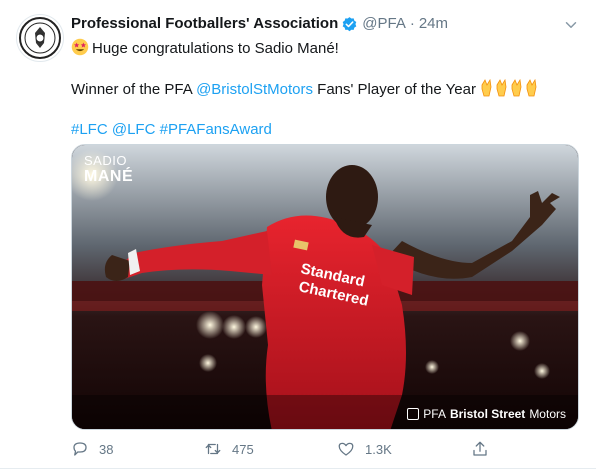  What do you see at coordinates (349, 23) in the screenshot?
I see `verified-badge-icon` at bounding box center [349, 23].